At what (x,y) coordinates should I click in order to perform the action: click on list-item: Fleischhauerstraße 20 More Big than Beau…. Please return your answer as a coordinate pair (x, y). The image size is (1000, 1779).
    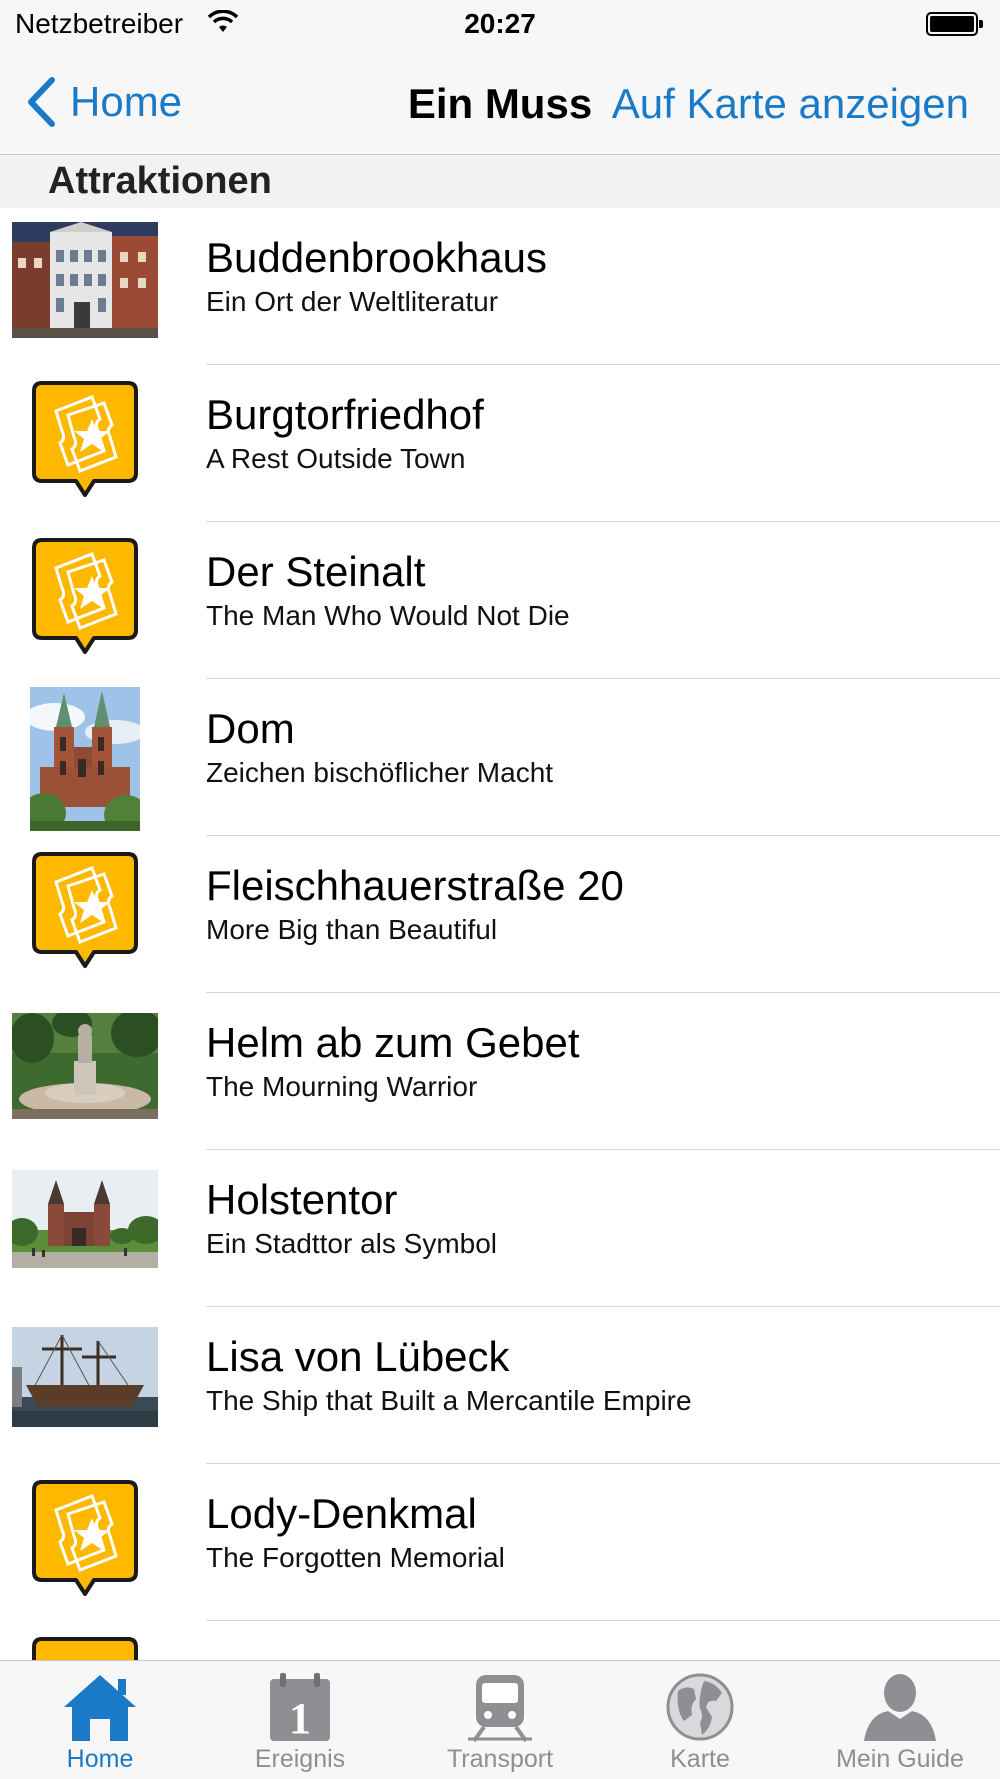
    Looking at the image, I should click on (500, 914).